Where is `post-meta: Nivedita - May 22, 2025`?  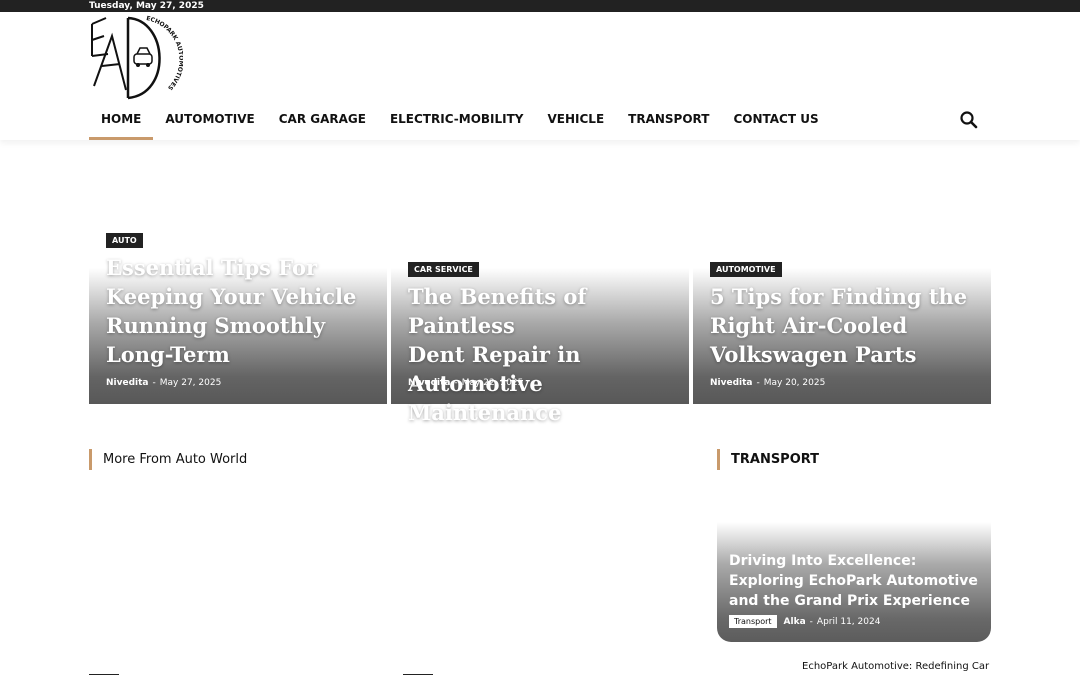 post-meta: Nivedita - May 22, 2025 is located at coordinates (465, 383).